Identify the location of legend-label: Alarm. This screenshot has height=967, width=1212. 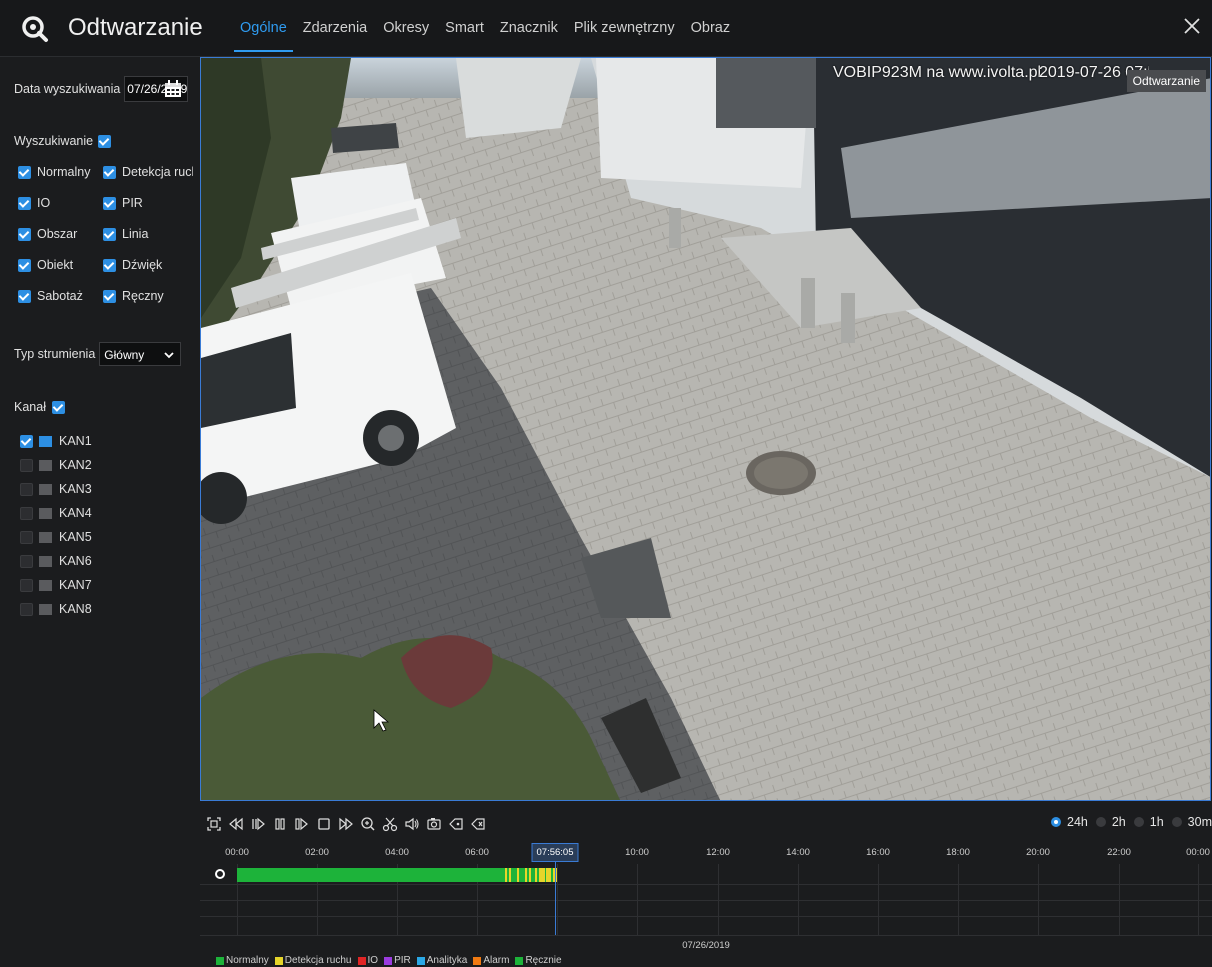
(496, 960).